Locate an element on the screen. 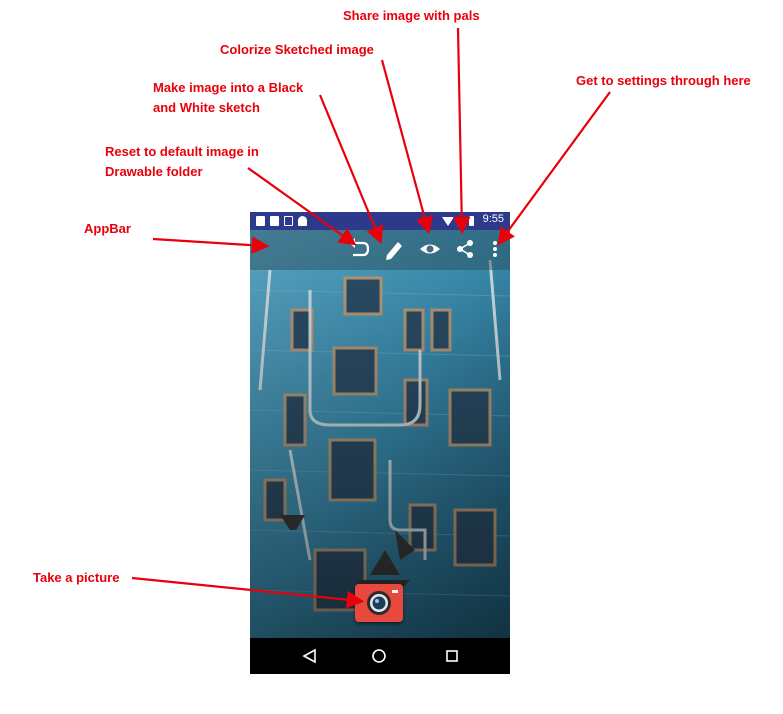  arrow-sketch is located at coordinates (351, 169).